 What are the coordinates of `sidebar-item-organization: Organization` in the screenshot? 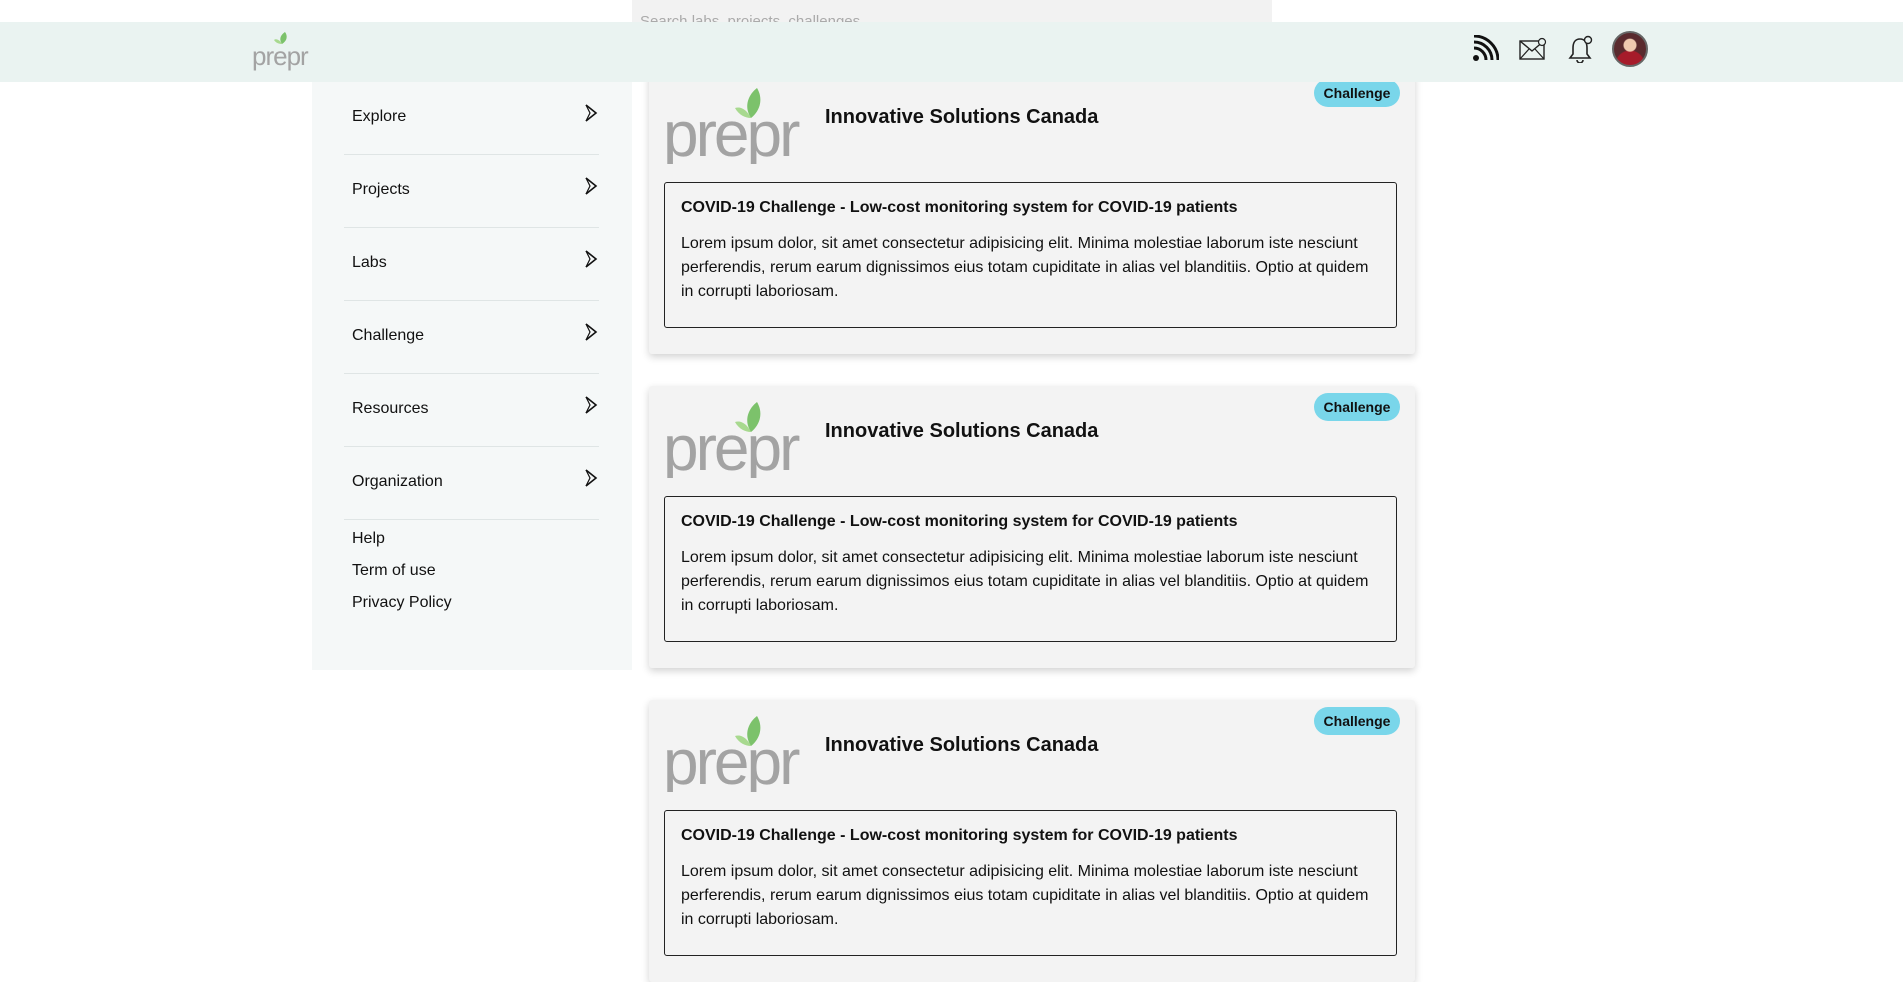 It's located at (471, 483).